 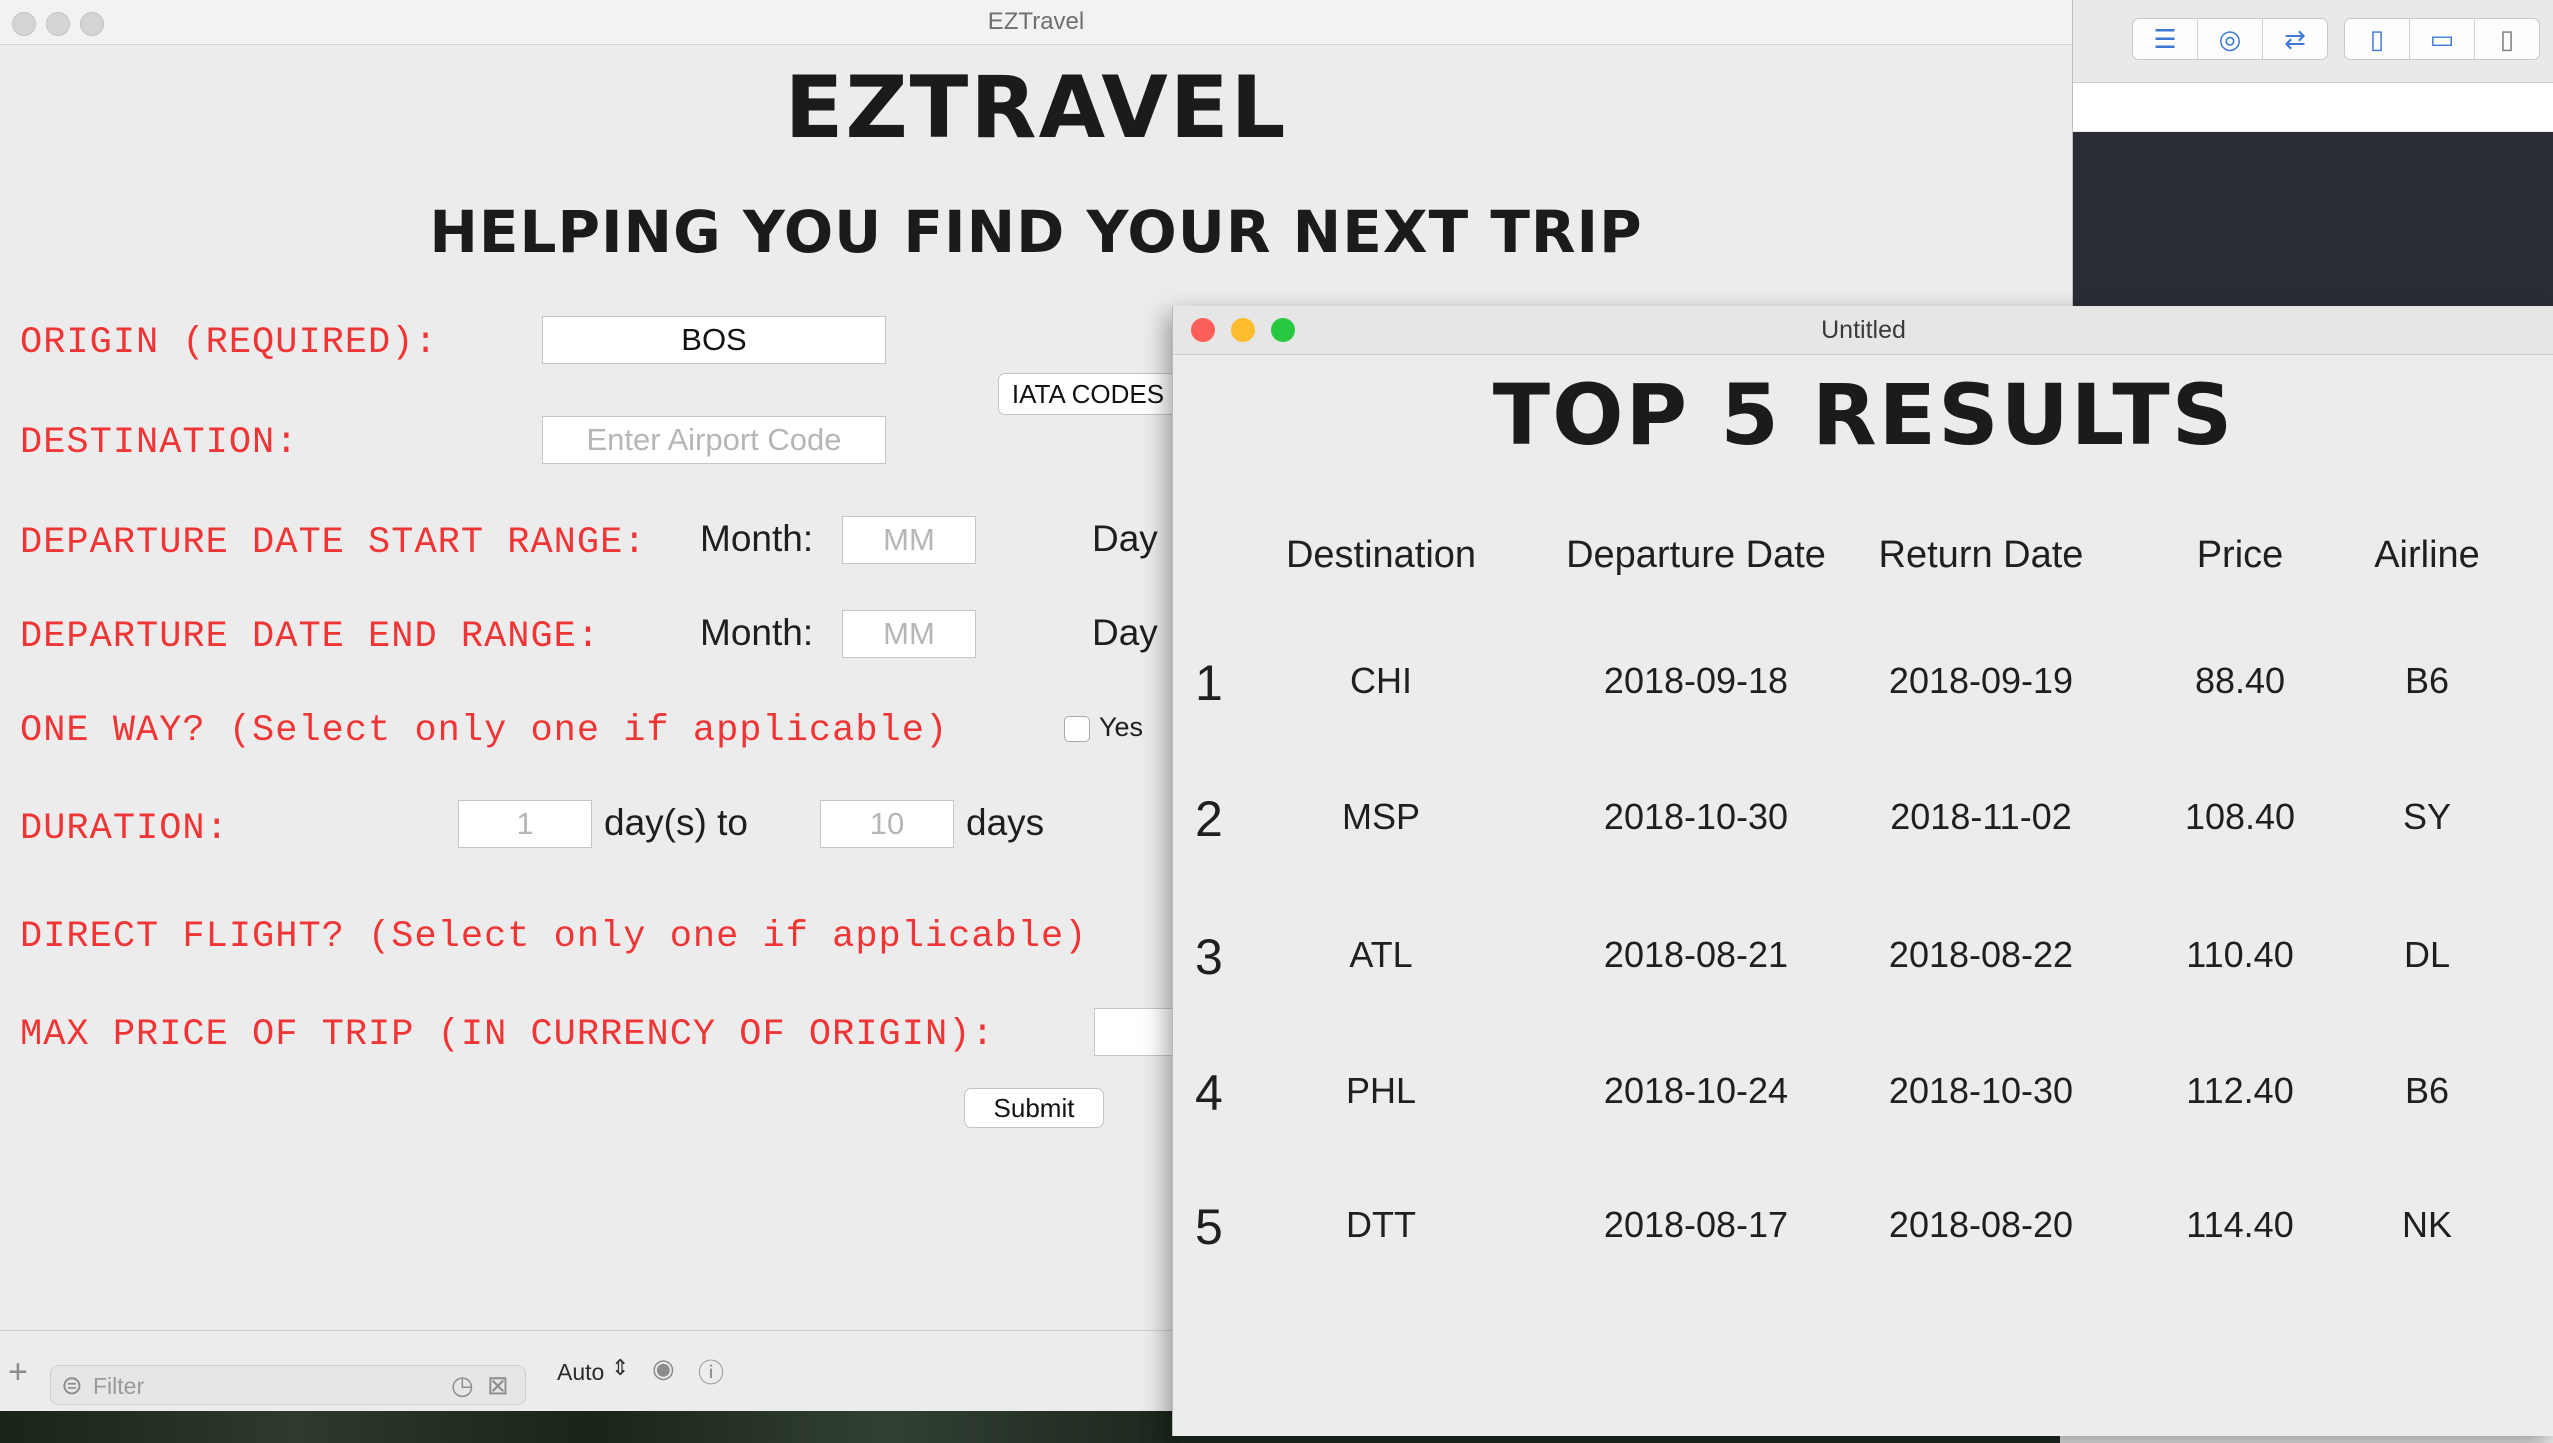 I want to click on auto-label: Auto, so click(x=581, y=1372).